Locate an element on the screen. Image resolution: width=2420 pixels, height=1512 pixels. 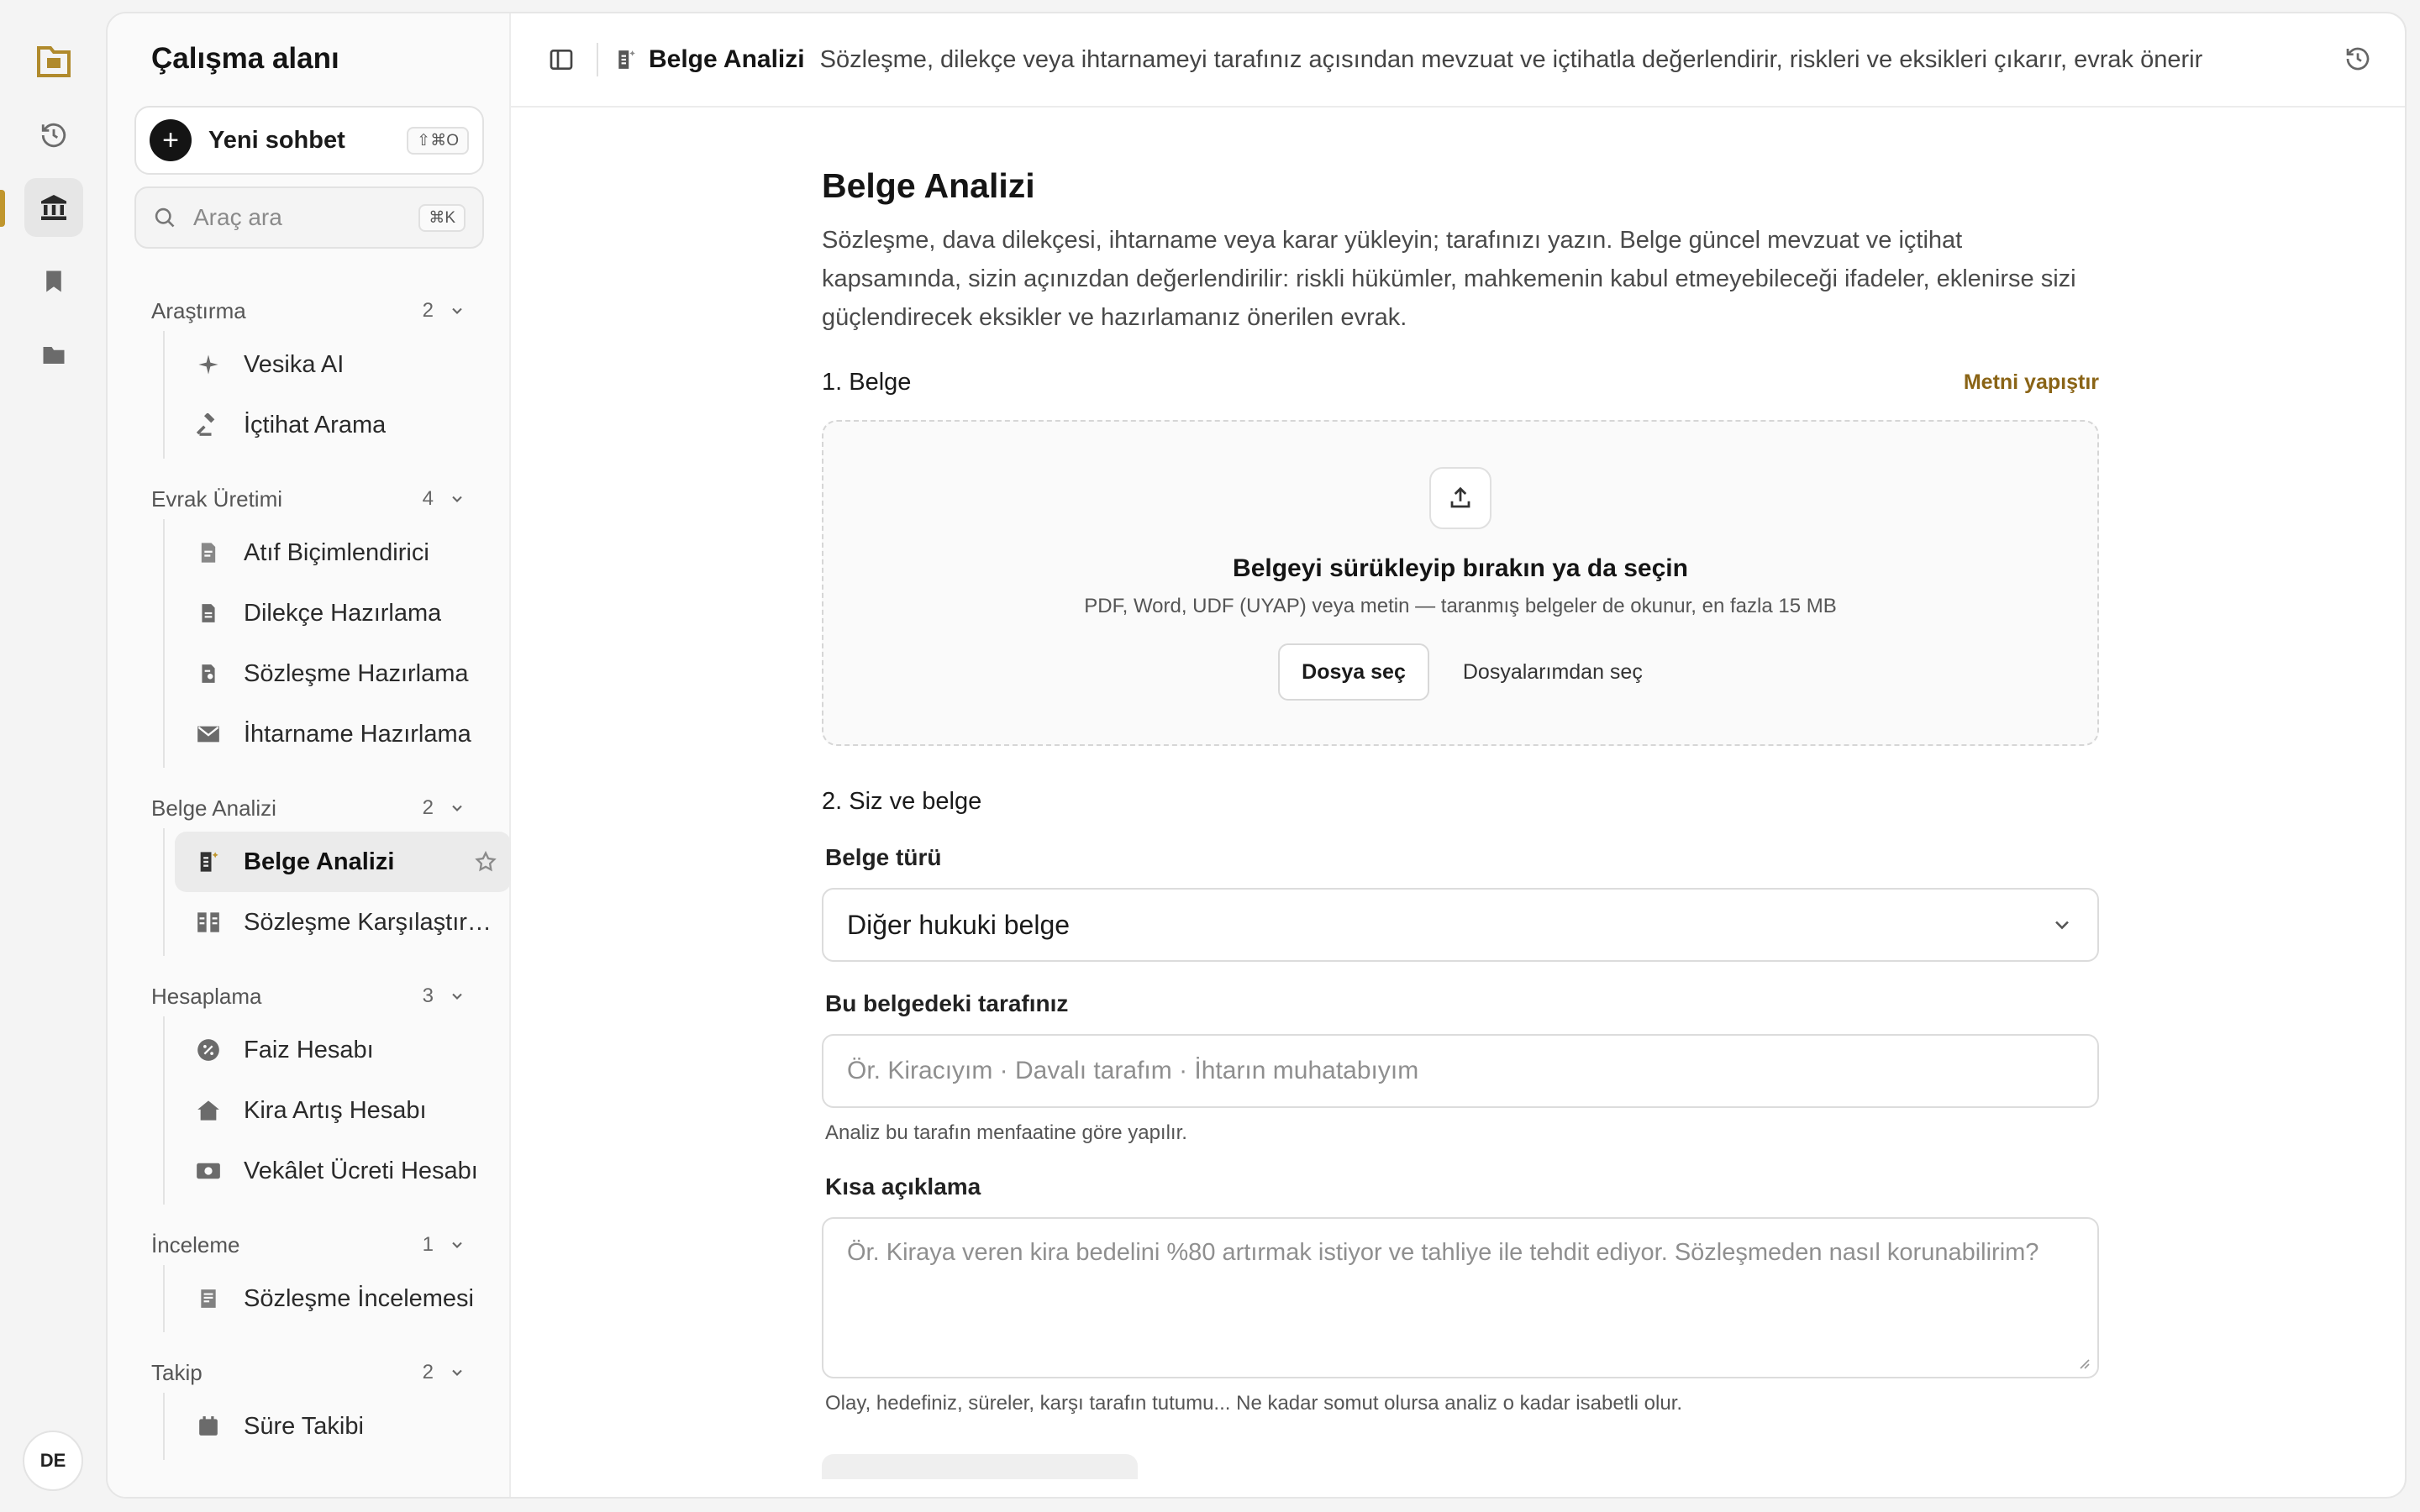
sidebar-item-label: Belge Analizi is located at coordinates (319, 861).